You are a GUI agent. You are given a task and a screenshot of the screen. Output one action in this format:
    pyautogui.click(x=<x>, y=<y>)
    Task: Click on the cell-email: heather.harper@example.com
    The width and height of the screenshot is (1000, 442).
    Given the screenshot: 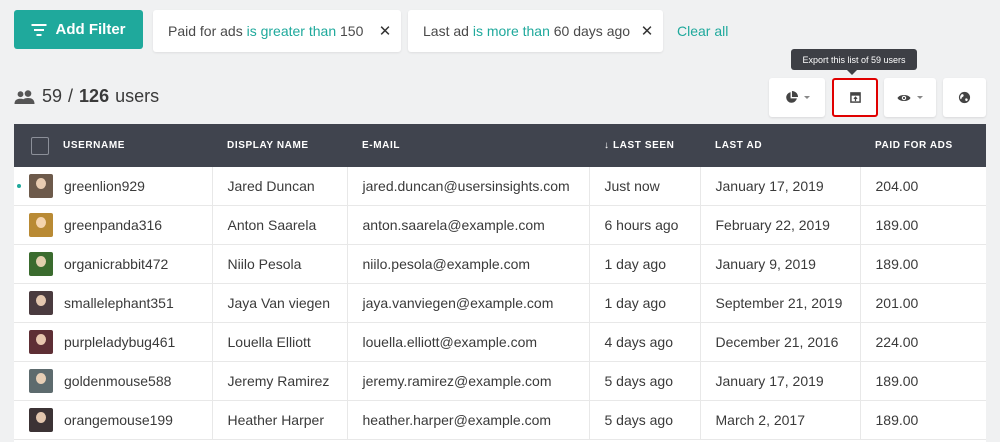 What is the action you would take?
    pyautogui.click(x=468, y=420)
    